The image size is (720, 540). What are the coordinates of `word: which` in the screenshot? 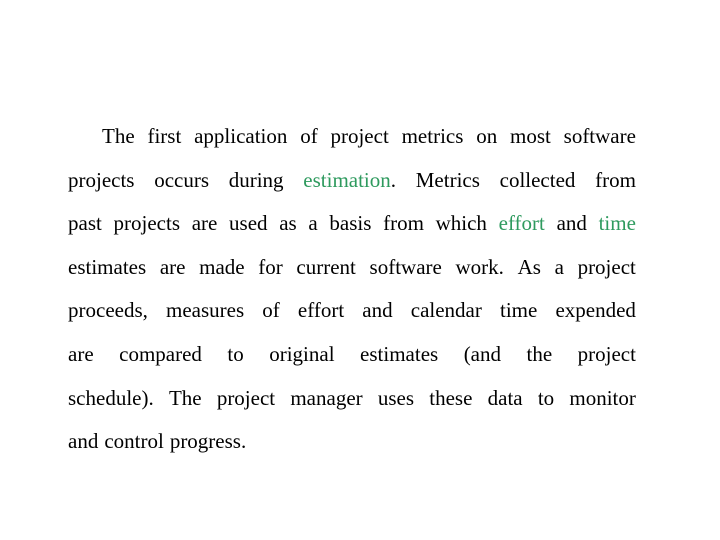 It's located at (461, 230).